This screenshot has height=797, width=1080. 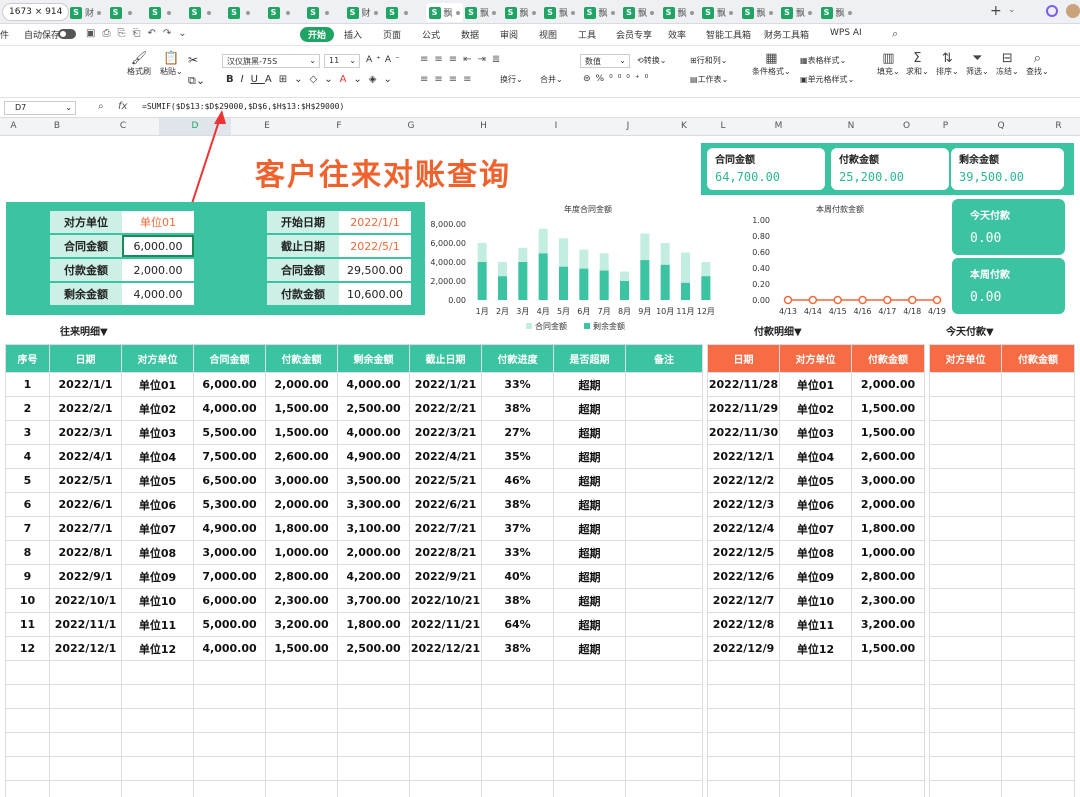 What do you see at coordinates (445, 384) in the screenshot?
I see `table-cell: 2022/1/21` at bounding box center [445, 384].